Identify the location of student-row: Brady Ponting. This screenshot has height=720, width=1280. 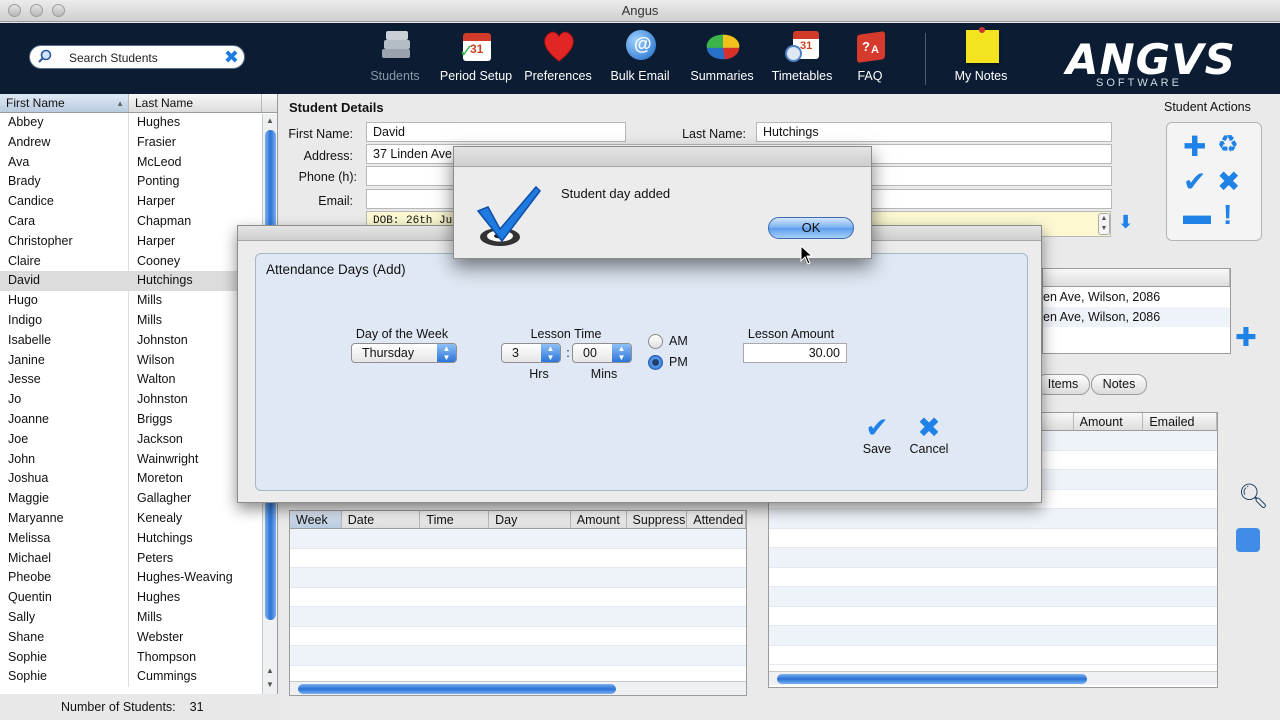
(138, 182).